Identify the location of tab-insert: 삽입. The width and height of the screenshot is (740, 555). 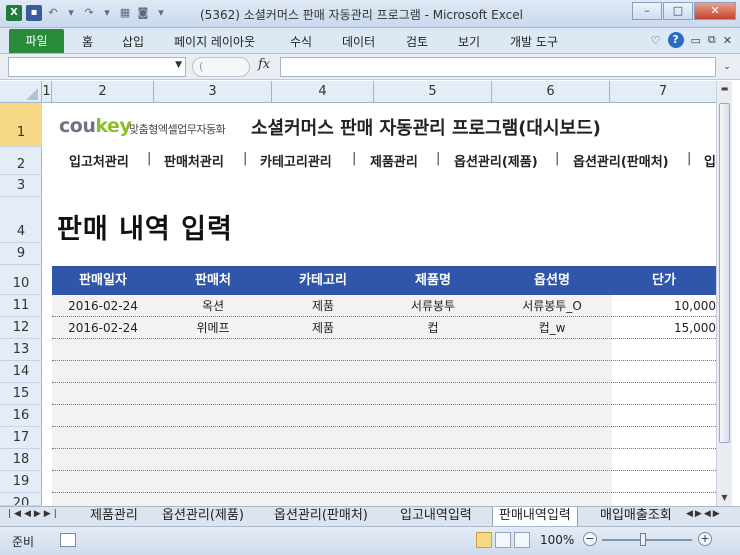
(133, 41).